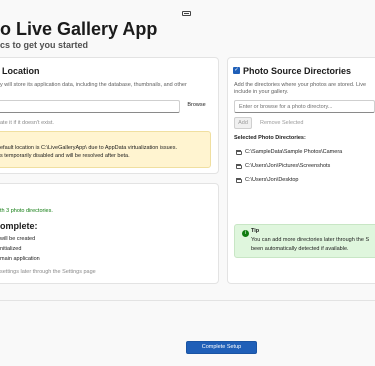 The image size is (375, 366). What do you see at coordinates (186, 13) in the screenshot?
I see `window-restore-icon` at bounding box center [186, 13].